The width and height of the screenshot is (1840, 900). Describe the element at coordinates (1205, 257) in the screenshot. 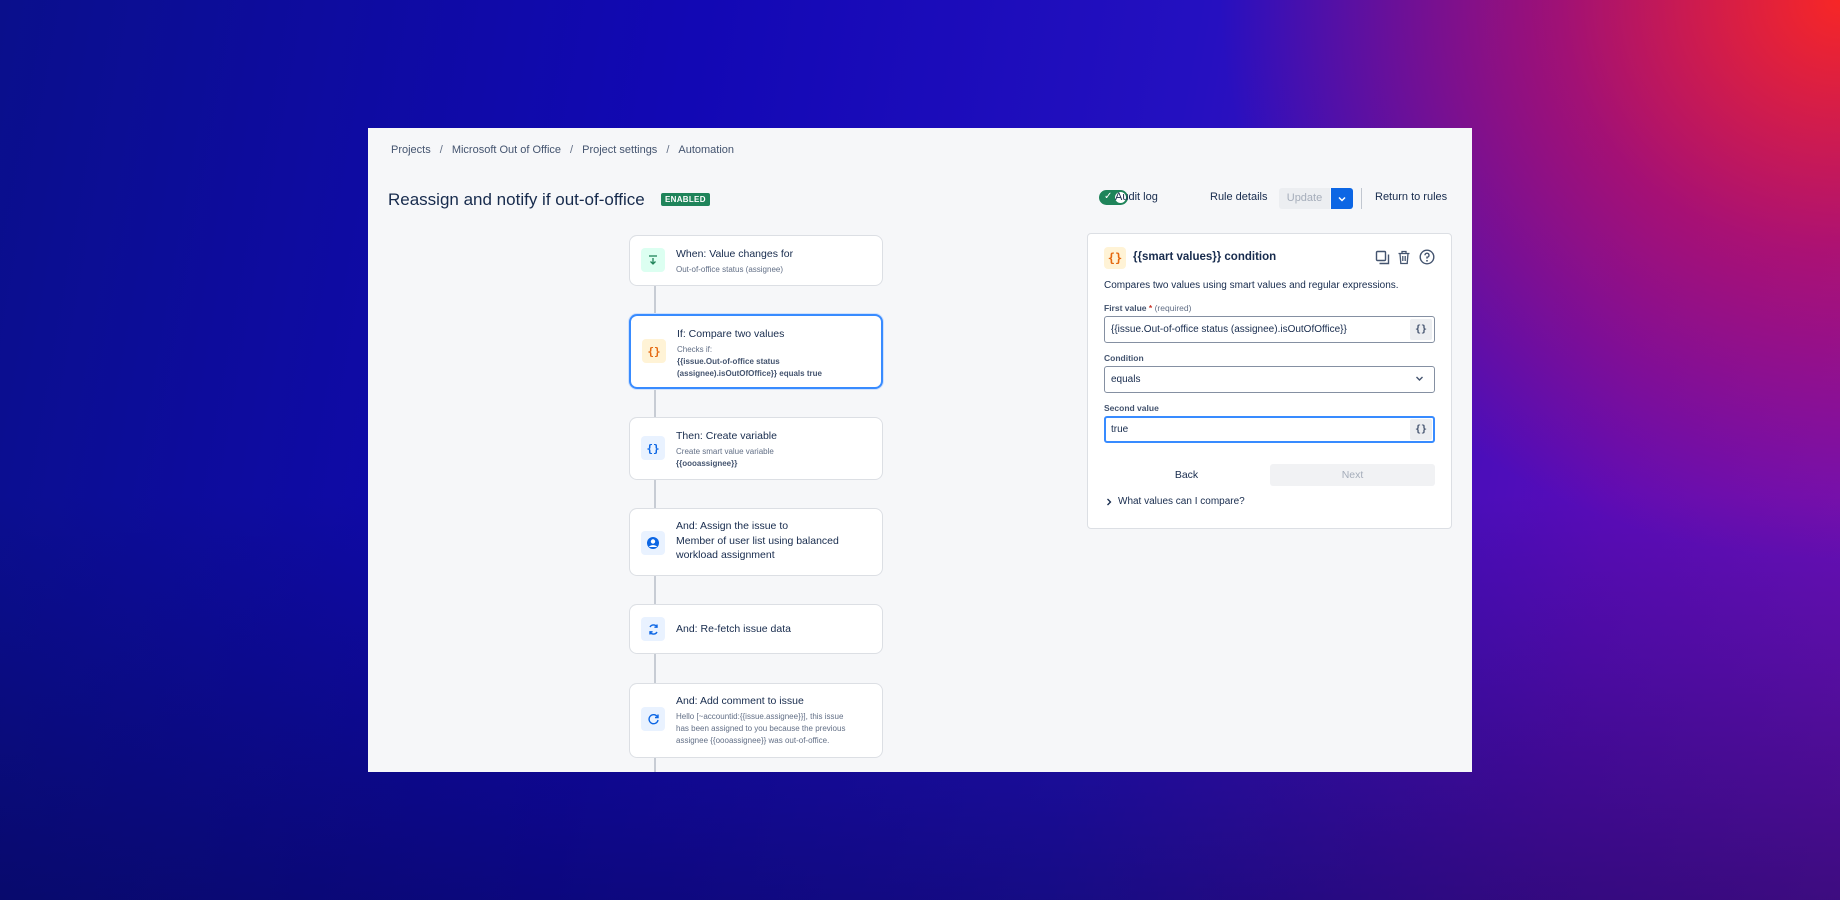

I see `panel-title: {{smart values}} condition` at that location.